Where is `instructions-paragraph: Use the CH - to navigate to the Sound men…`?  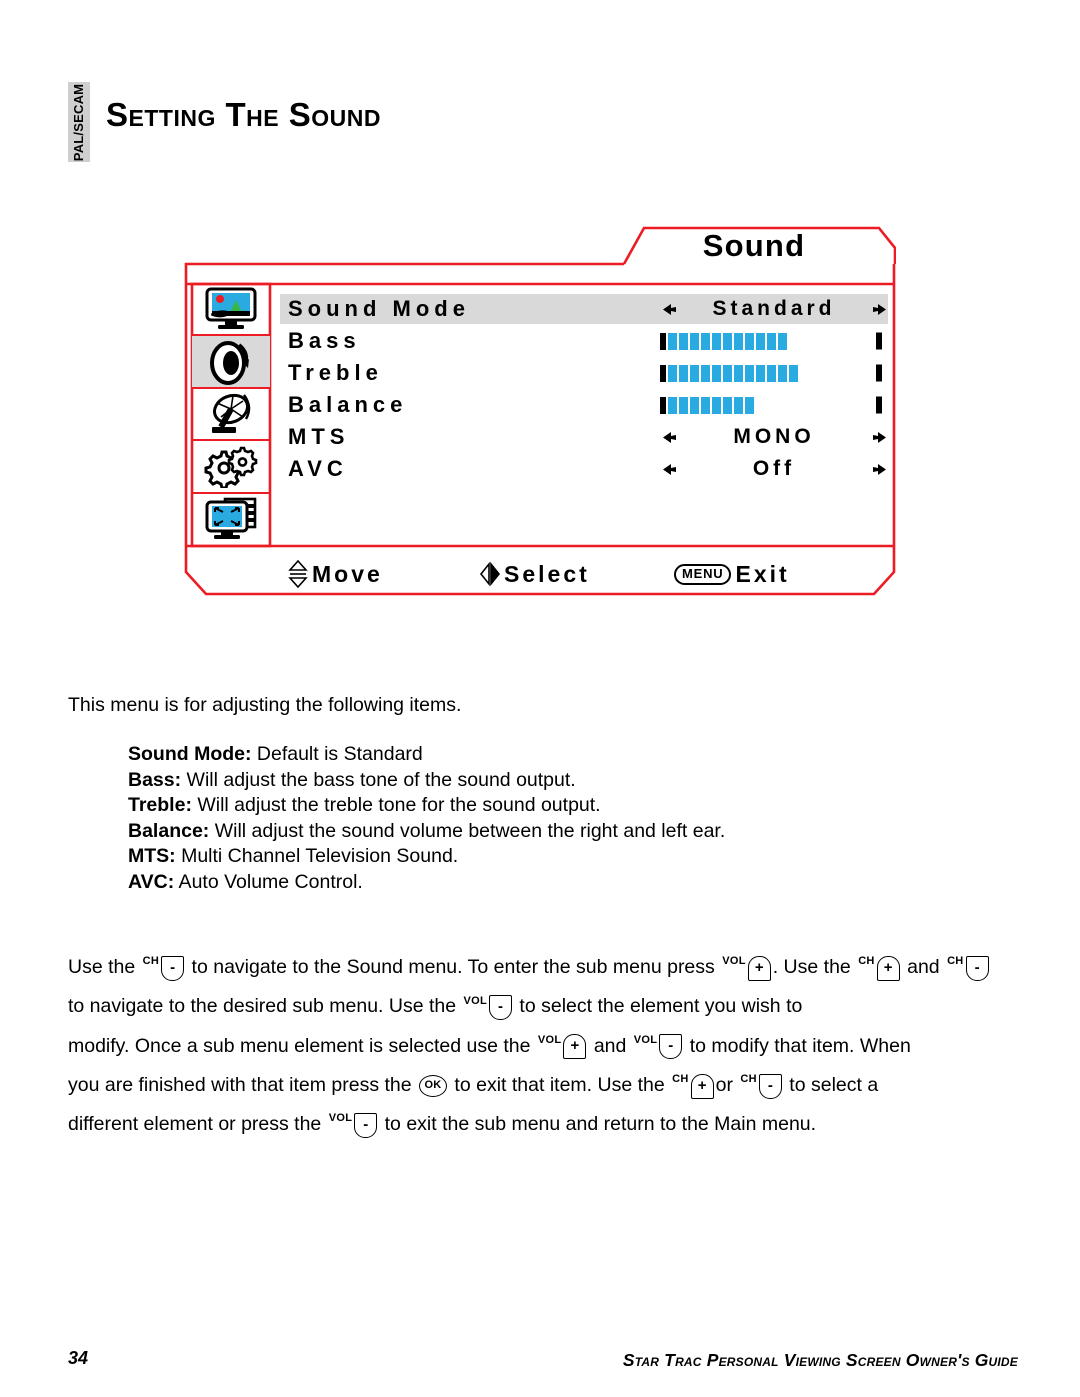
instructions-paragraph: Use the CH - to navigate to the Sound men… is located at coordinates (548, 1046).